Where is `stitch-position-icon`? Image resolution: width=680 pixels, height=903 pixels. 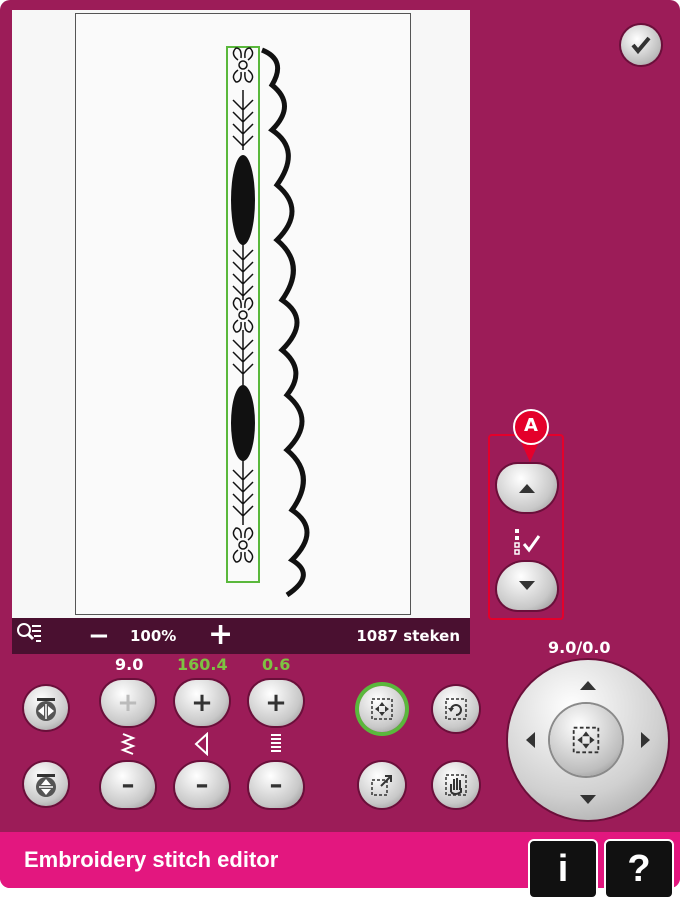
stitch-position-icon is located at coordinates (527, 542).